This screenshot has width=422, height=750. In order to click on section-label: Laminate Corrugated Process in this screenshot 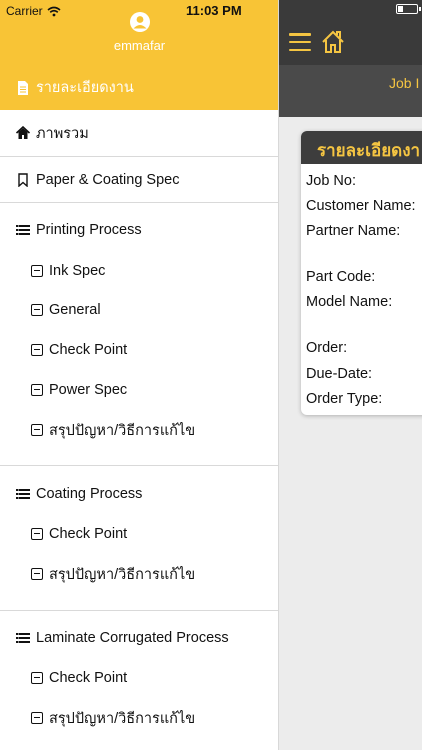, I will do `click(132, 638)`.